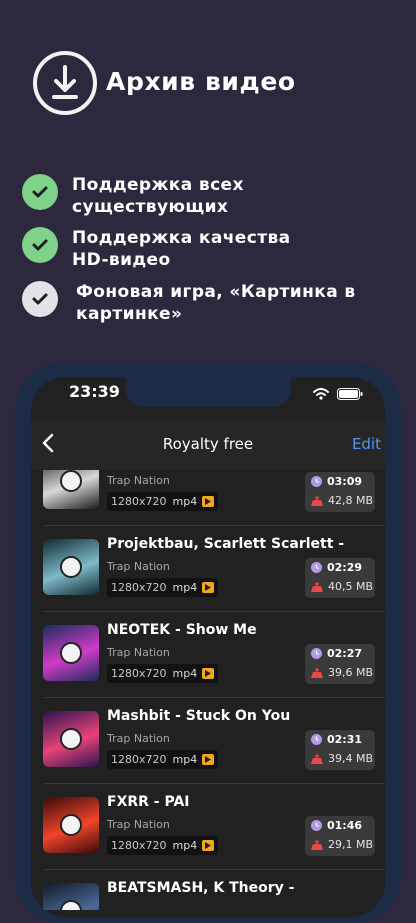 The width and height of the screenshot is (416, 923). What do you see at coordinates (158, 196) in the screenshot?
I see `feature-text: Поддержка всех существующих` at bounding box center [158, 196].